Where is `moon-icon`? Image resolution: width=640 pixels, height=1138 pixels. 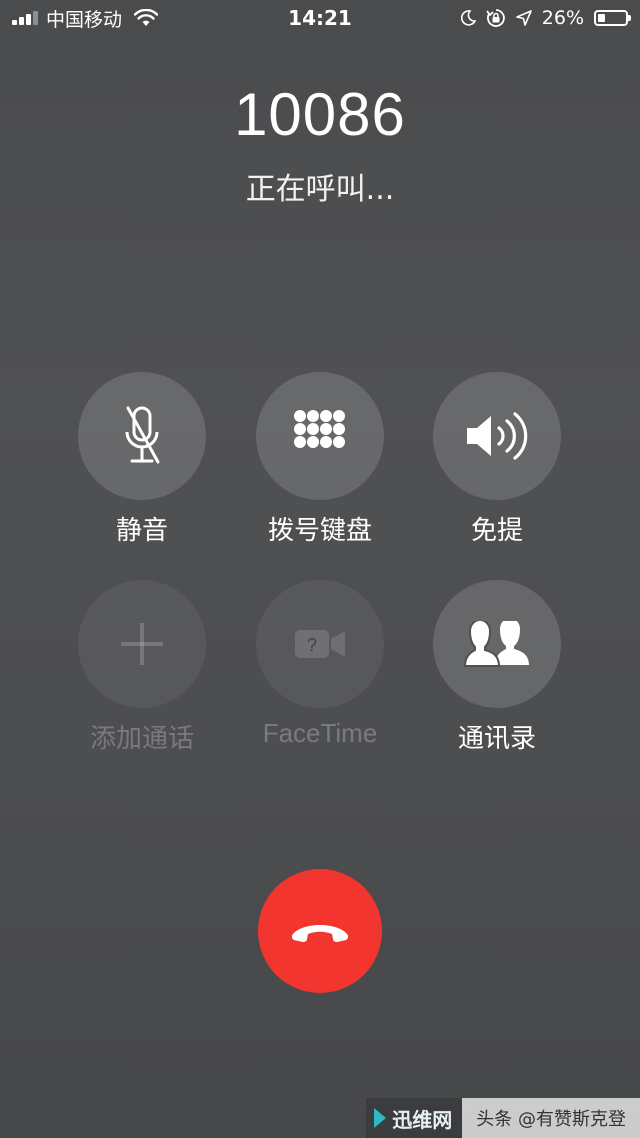 moon-icon is located at coordinates (468, 18).